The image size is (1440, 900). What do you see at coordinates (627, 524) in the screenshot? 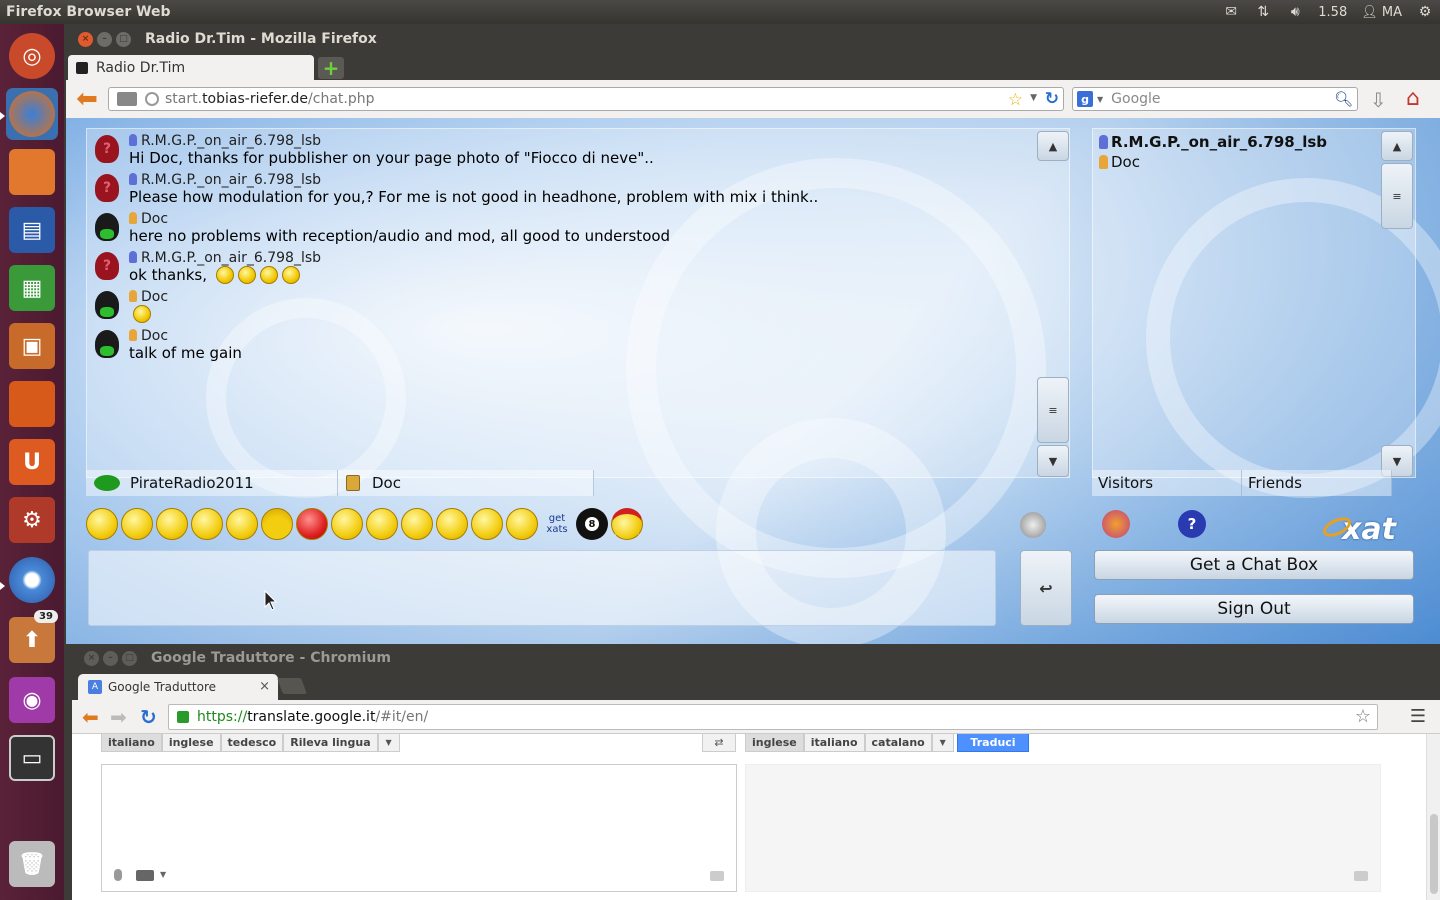
I see `more-smileys-icon` at bounding box center [627, 524].